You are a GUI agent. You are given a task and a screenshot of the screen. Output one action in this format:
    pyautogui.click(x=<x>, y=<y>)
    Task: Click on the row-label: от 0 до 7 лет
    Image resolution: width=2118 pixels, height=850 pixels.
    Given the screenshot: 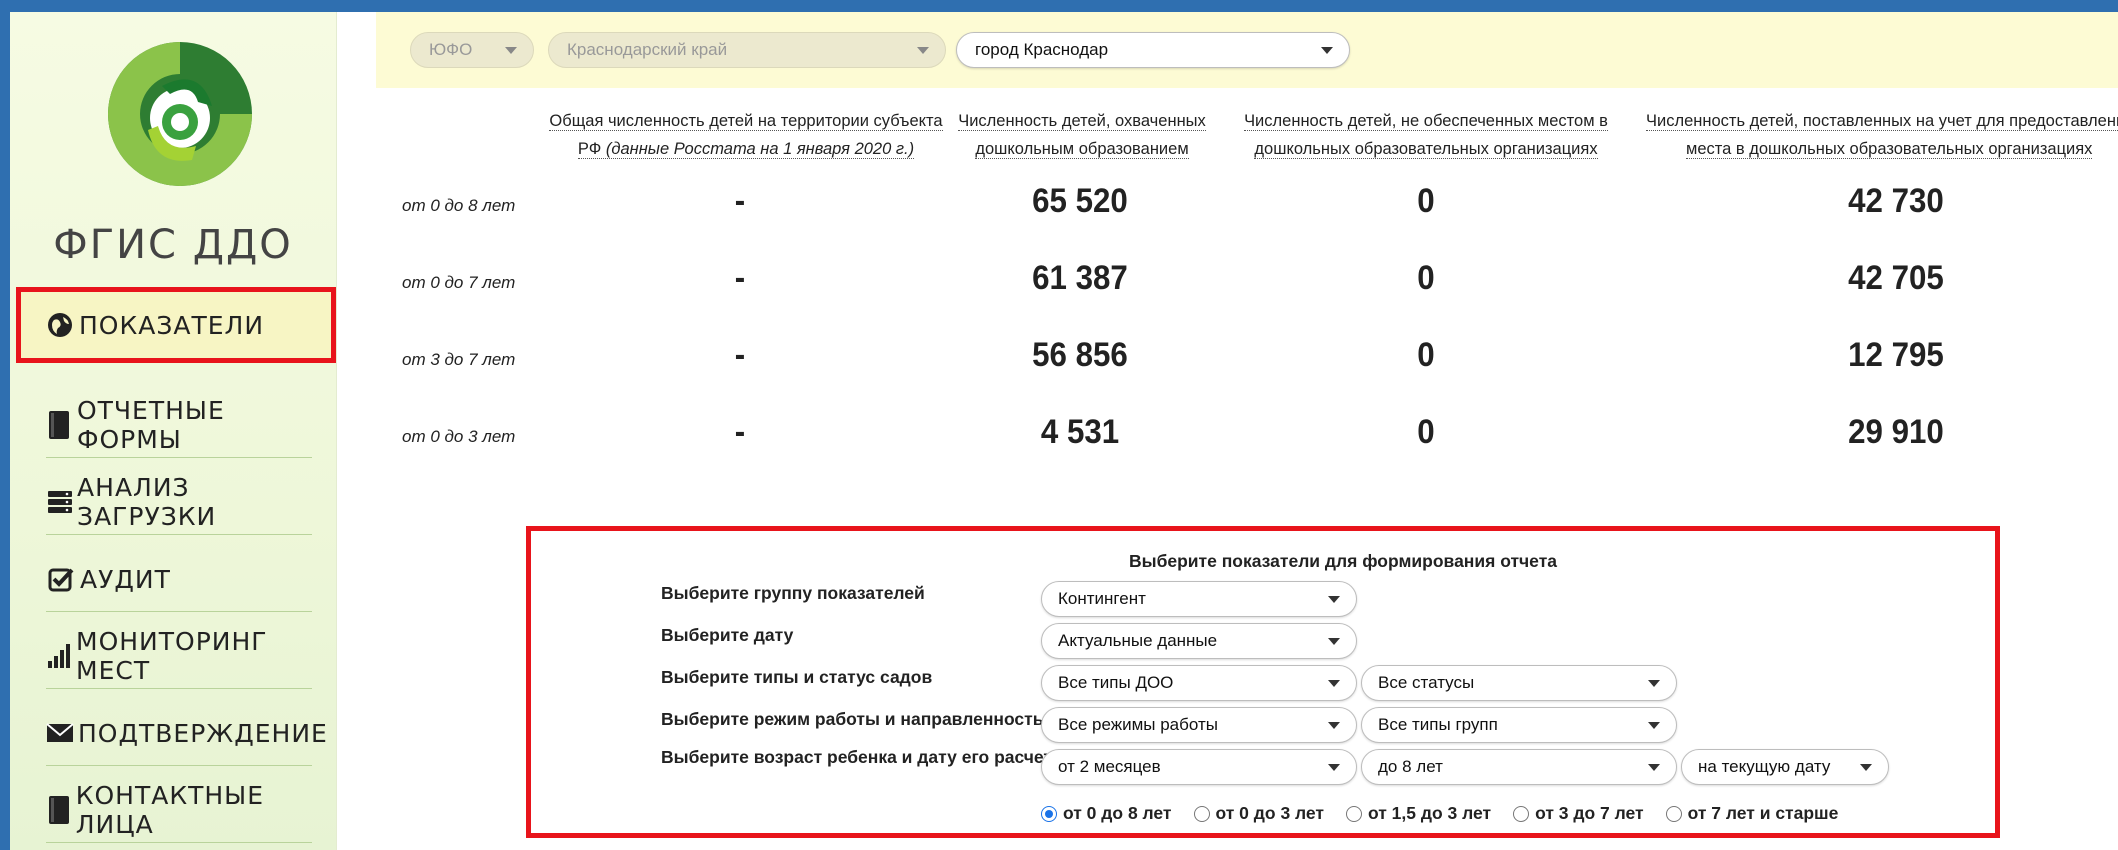 What is the action you would take?
    pyautogui.click(x=459, y=282)
    